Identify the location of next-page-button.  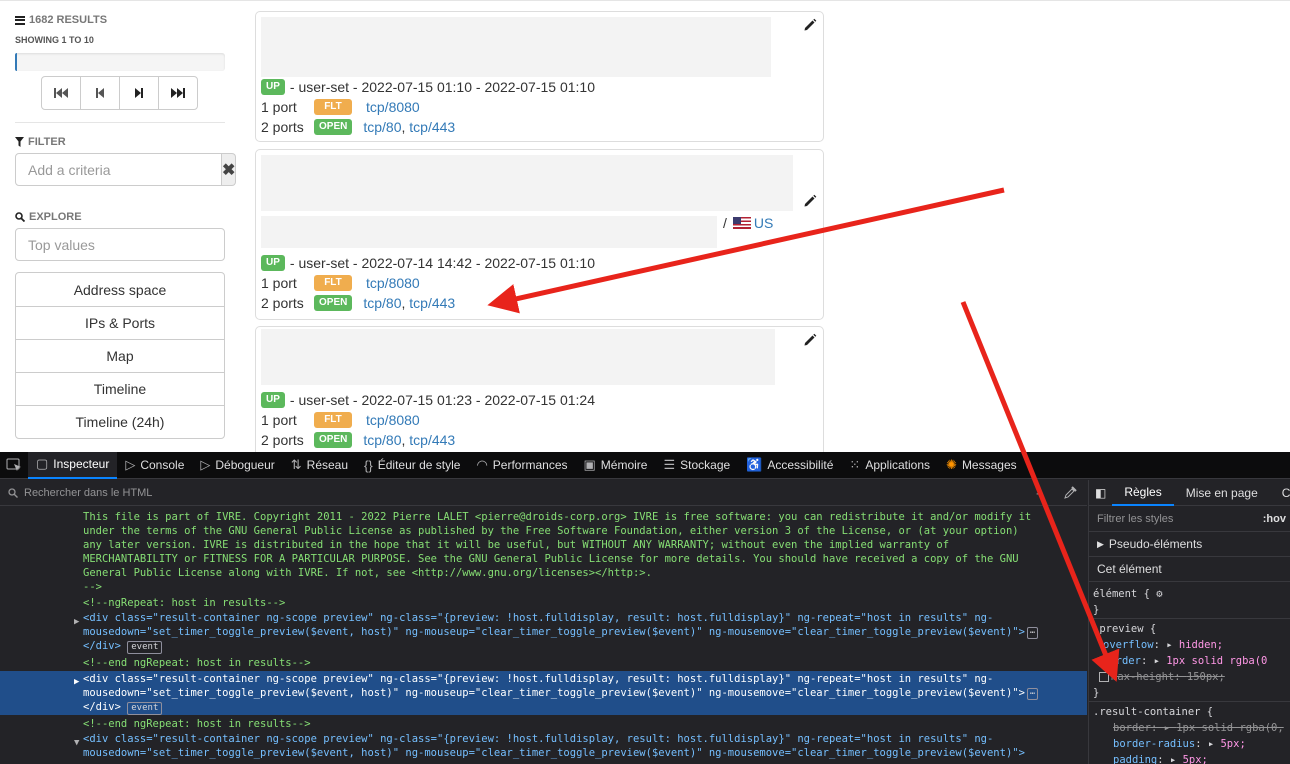
(139, 93).